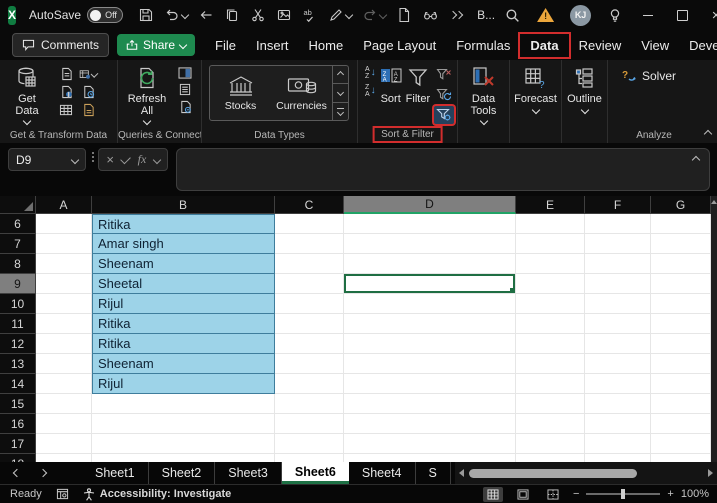 The width and height of the screenshot is (717, 503). Describe the element at coordinates (492, 494) in the screenshot. I see `normal-view-icon` at that location.